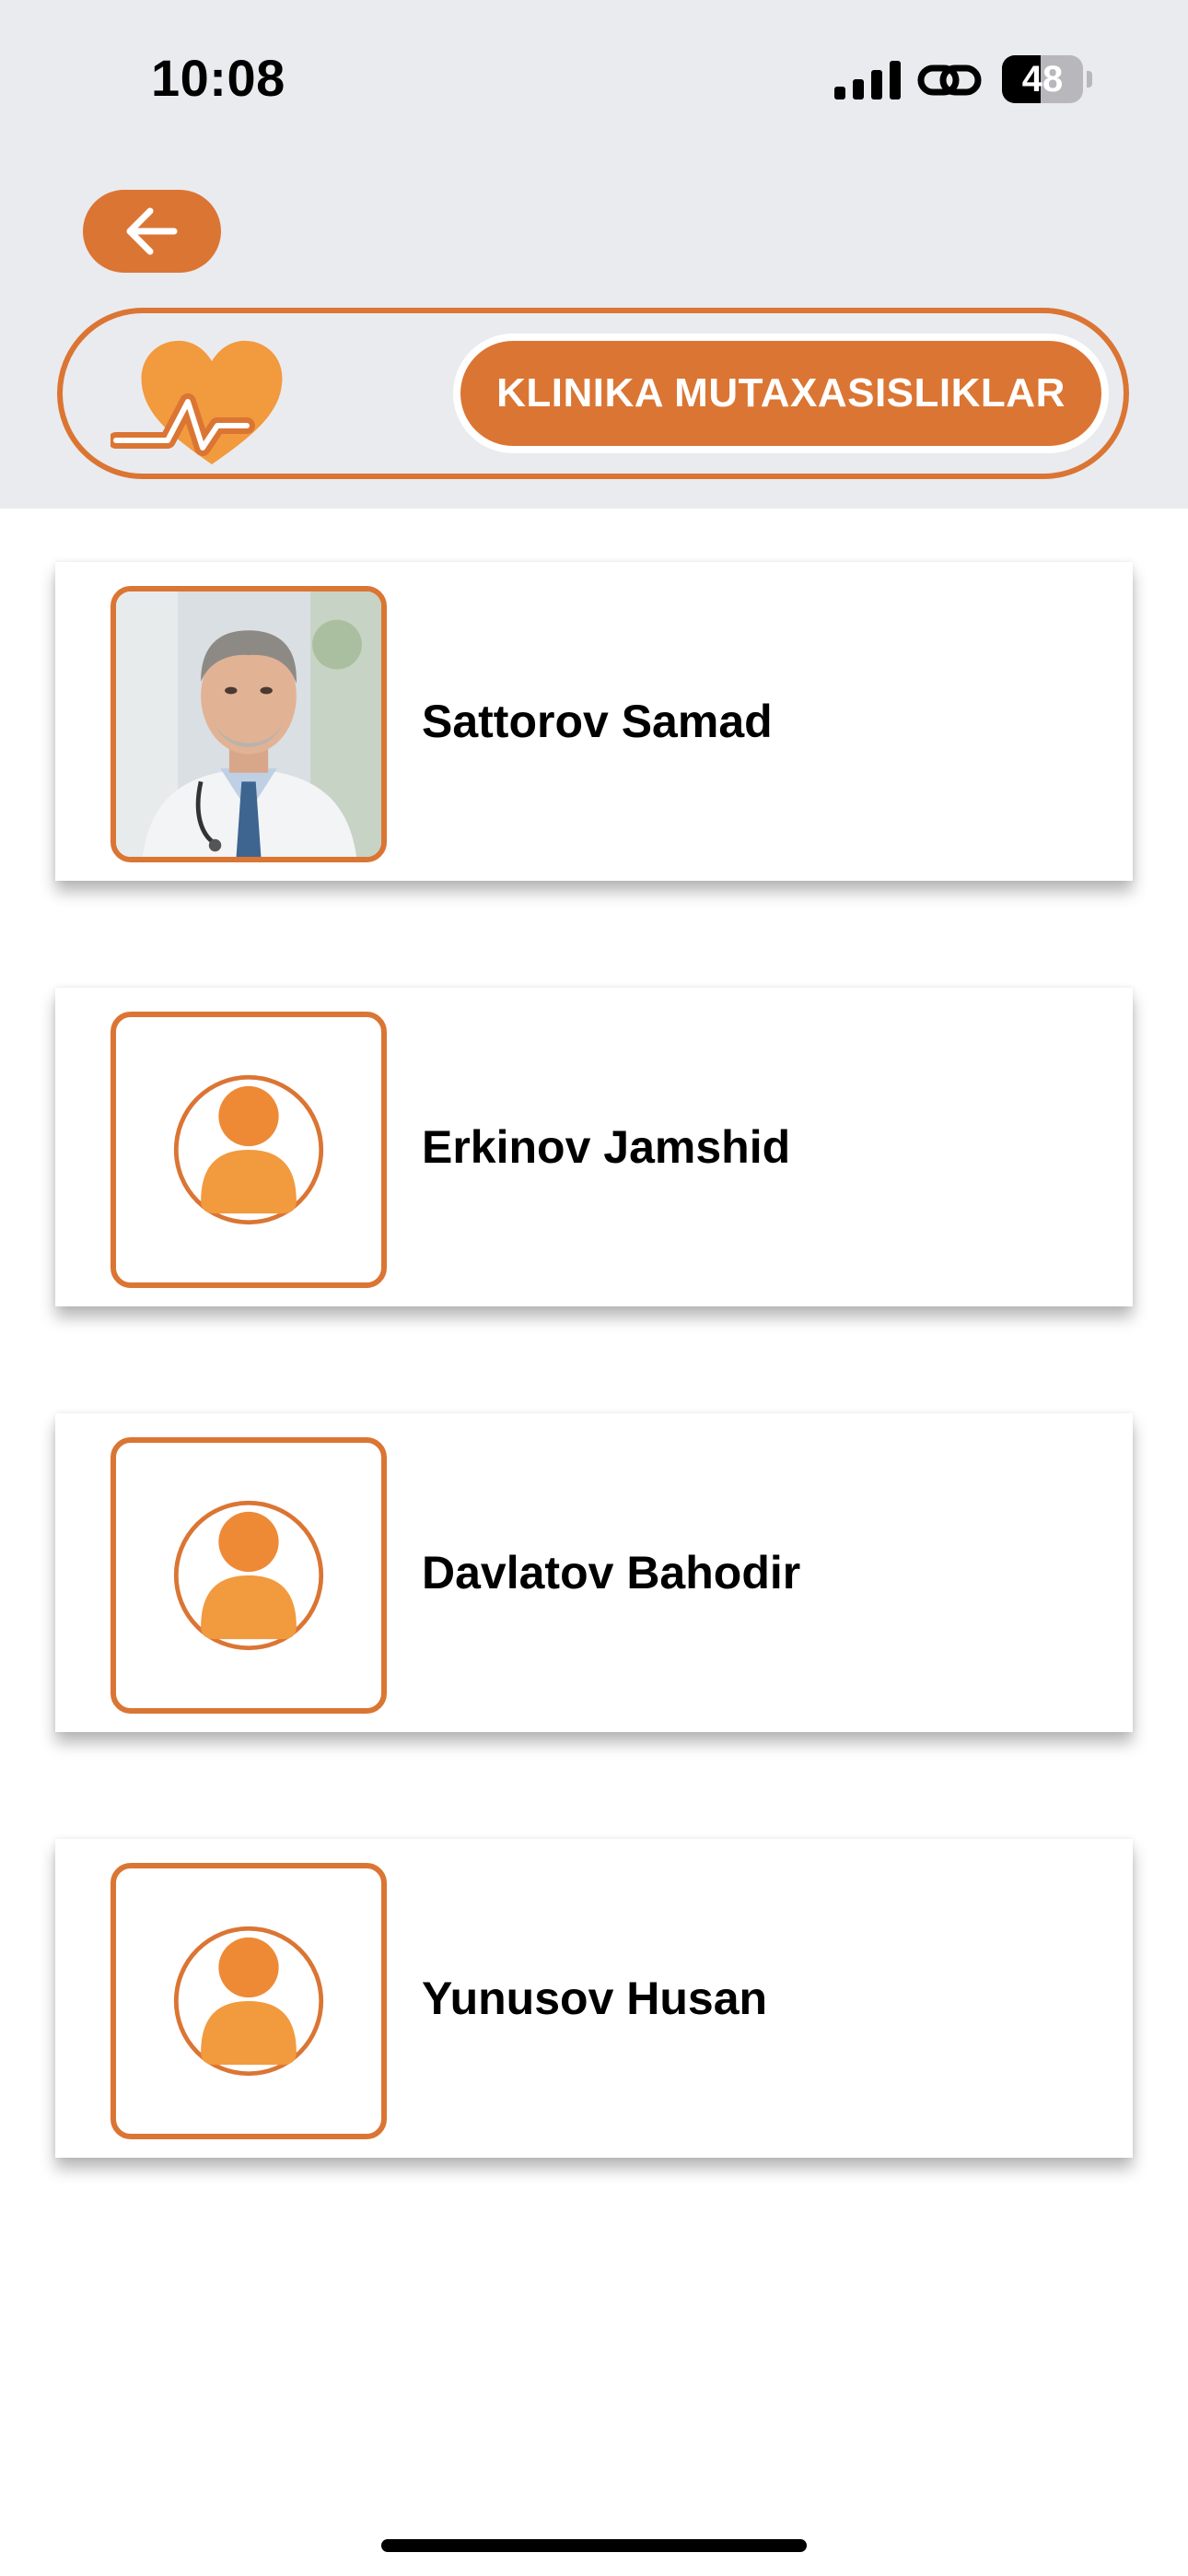 The image size is (1188, 2576). Describe the element at coordinates (197, 402) in the screenshot. I see `heart-pulse-icon` at that location.